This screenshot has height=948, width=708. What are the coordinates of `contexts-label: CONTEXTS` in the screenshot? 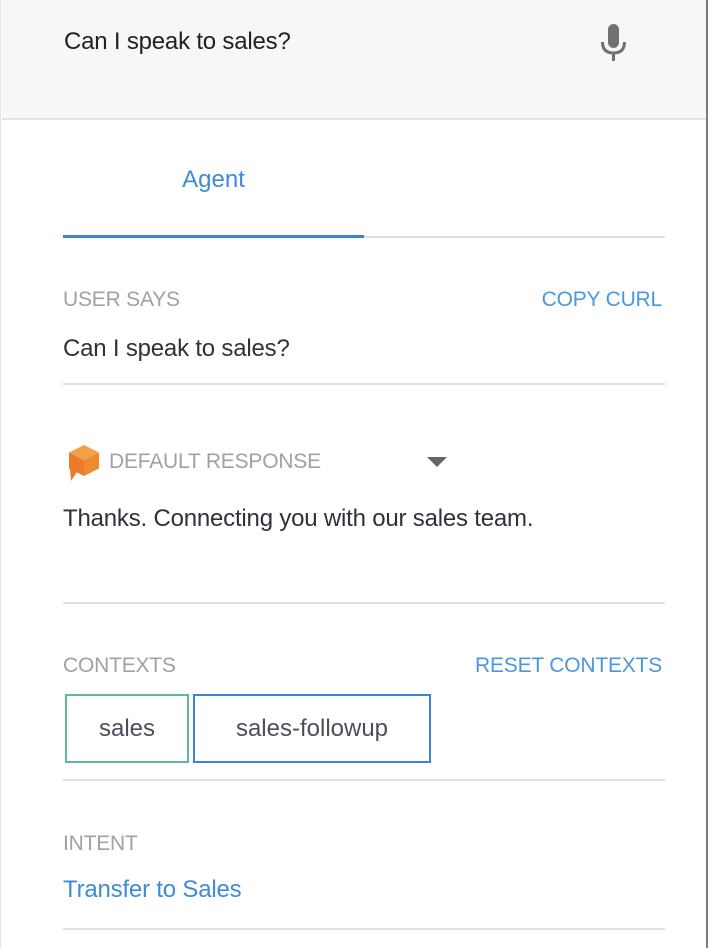 It's located at (119, 665).